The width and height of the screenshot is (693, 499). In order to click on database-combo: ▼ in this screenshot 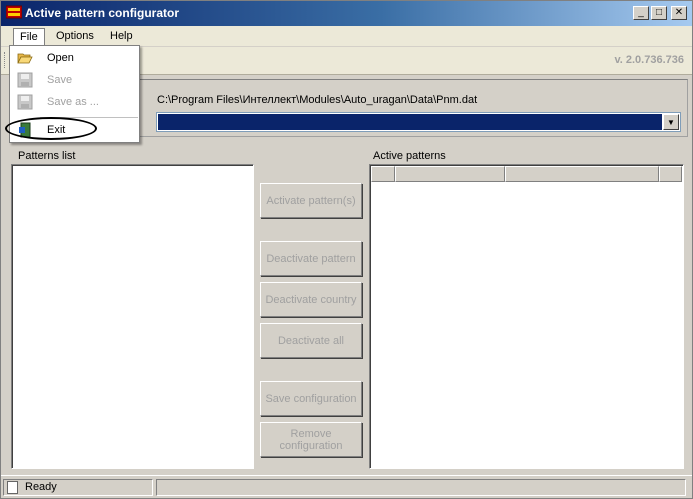, I will do `click(418, 122)`.